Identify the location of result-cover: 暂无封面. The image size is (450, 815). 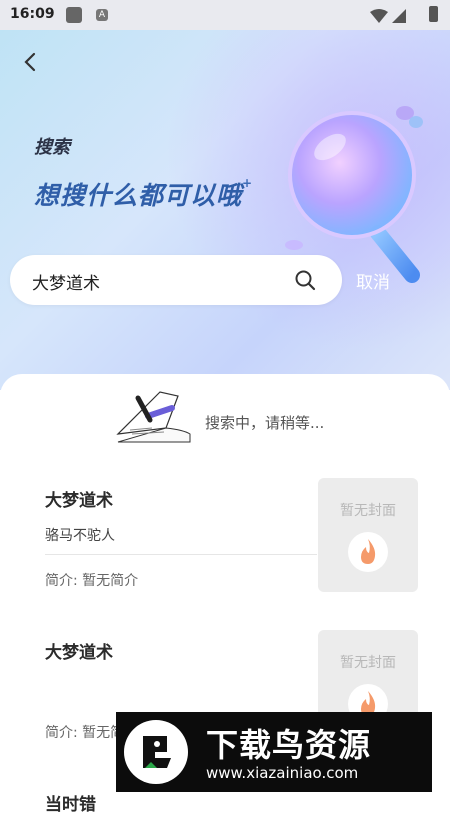
(368, 535).